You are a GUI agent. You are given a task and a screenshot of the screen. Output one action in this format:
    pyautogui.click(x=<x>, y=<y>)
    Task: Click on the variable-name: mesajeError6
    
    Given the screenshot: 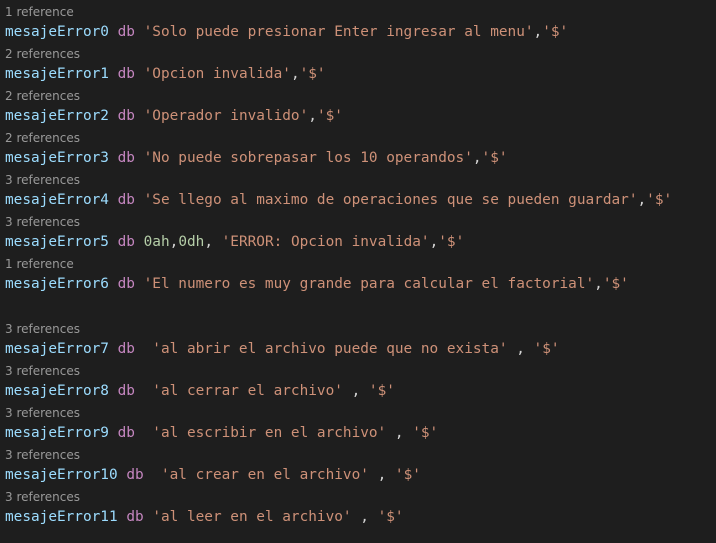 What is the action you would take?
    pyautogui.click(x=57, y=284)
    